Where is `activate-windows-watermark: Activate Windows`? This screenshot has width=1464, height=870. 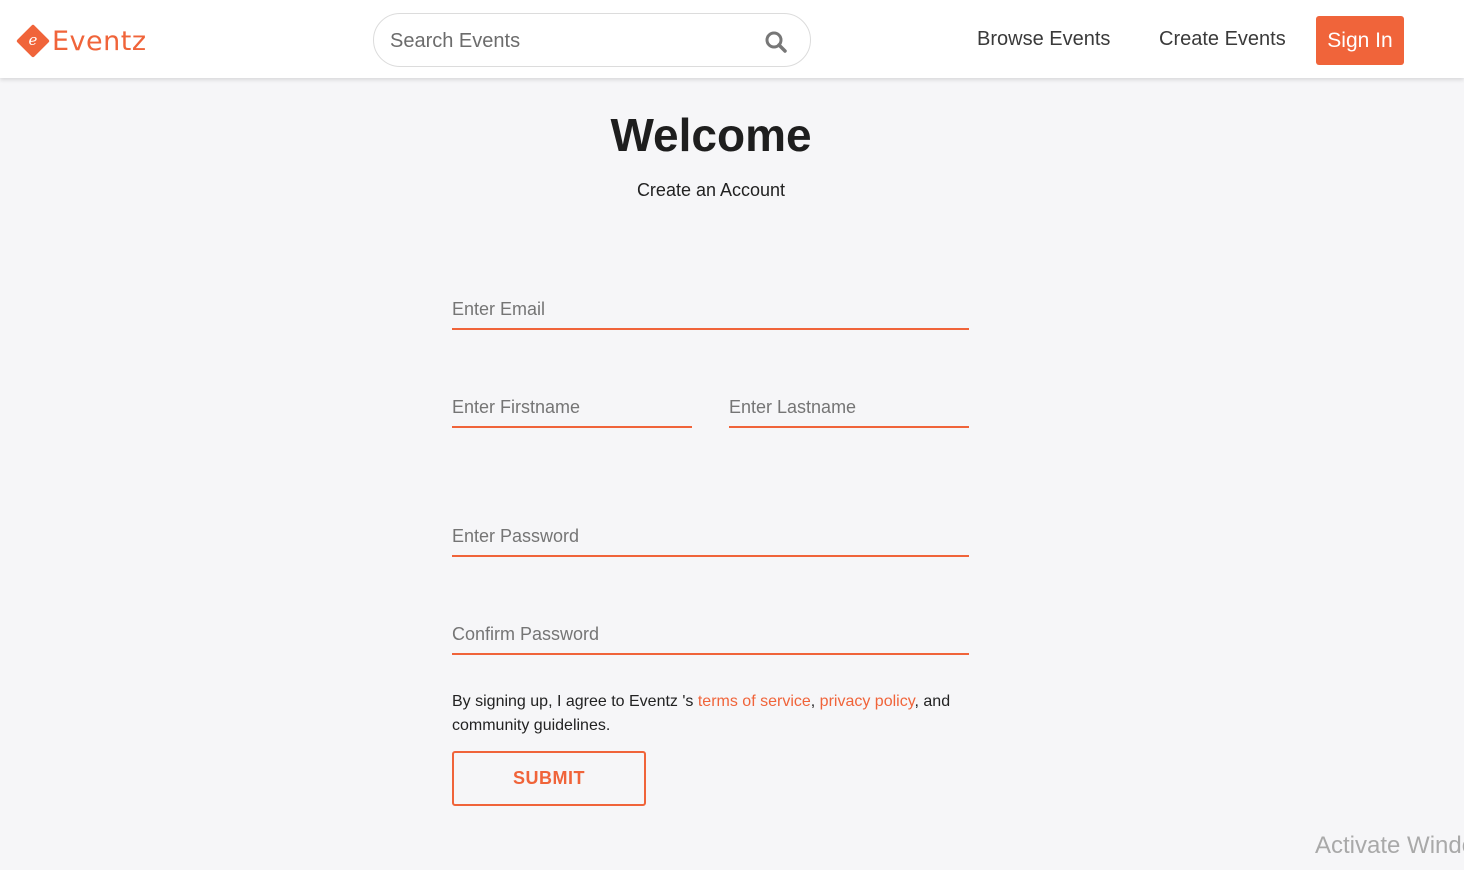
activate-windows-watermark: Activate Windows is located at coordinates (1389, 845).